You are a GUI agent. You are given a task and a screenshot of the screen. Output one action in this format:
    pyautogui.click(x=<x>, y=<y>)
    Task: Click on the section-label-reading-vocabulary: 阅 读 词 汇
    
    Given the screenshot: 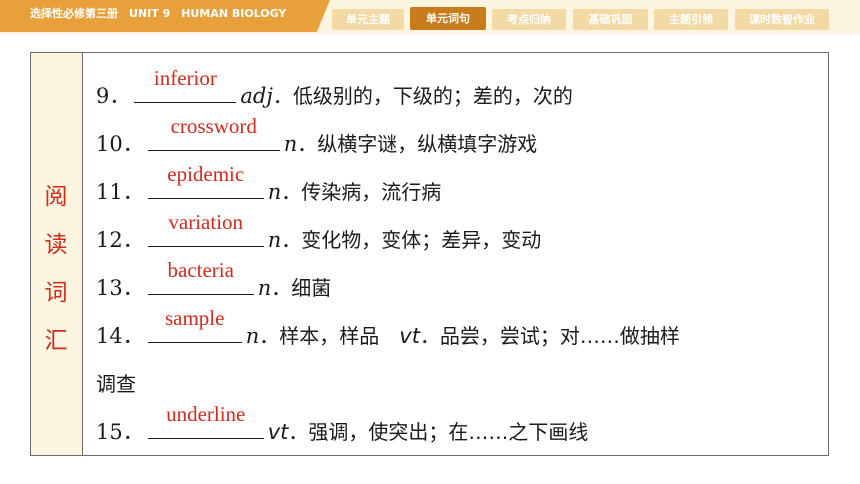 What is the action you would take?
    pyautogui.click(x=57, y=254)
    